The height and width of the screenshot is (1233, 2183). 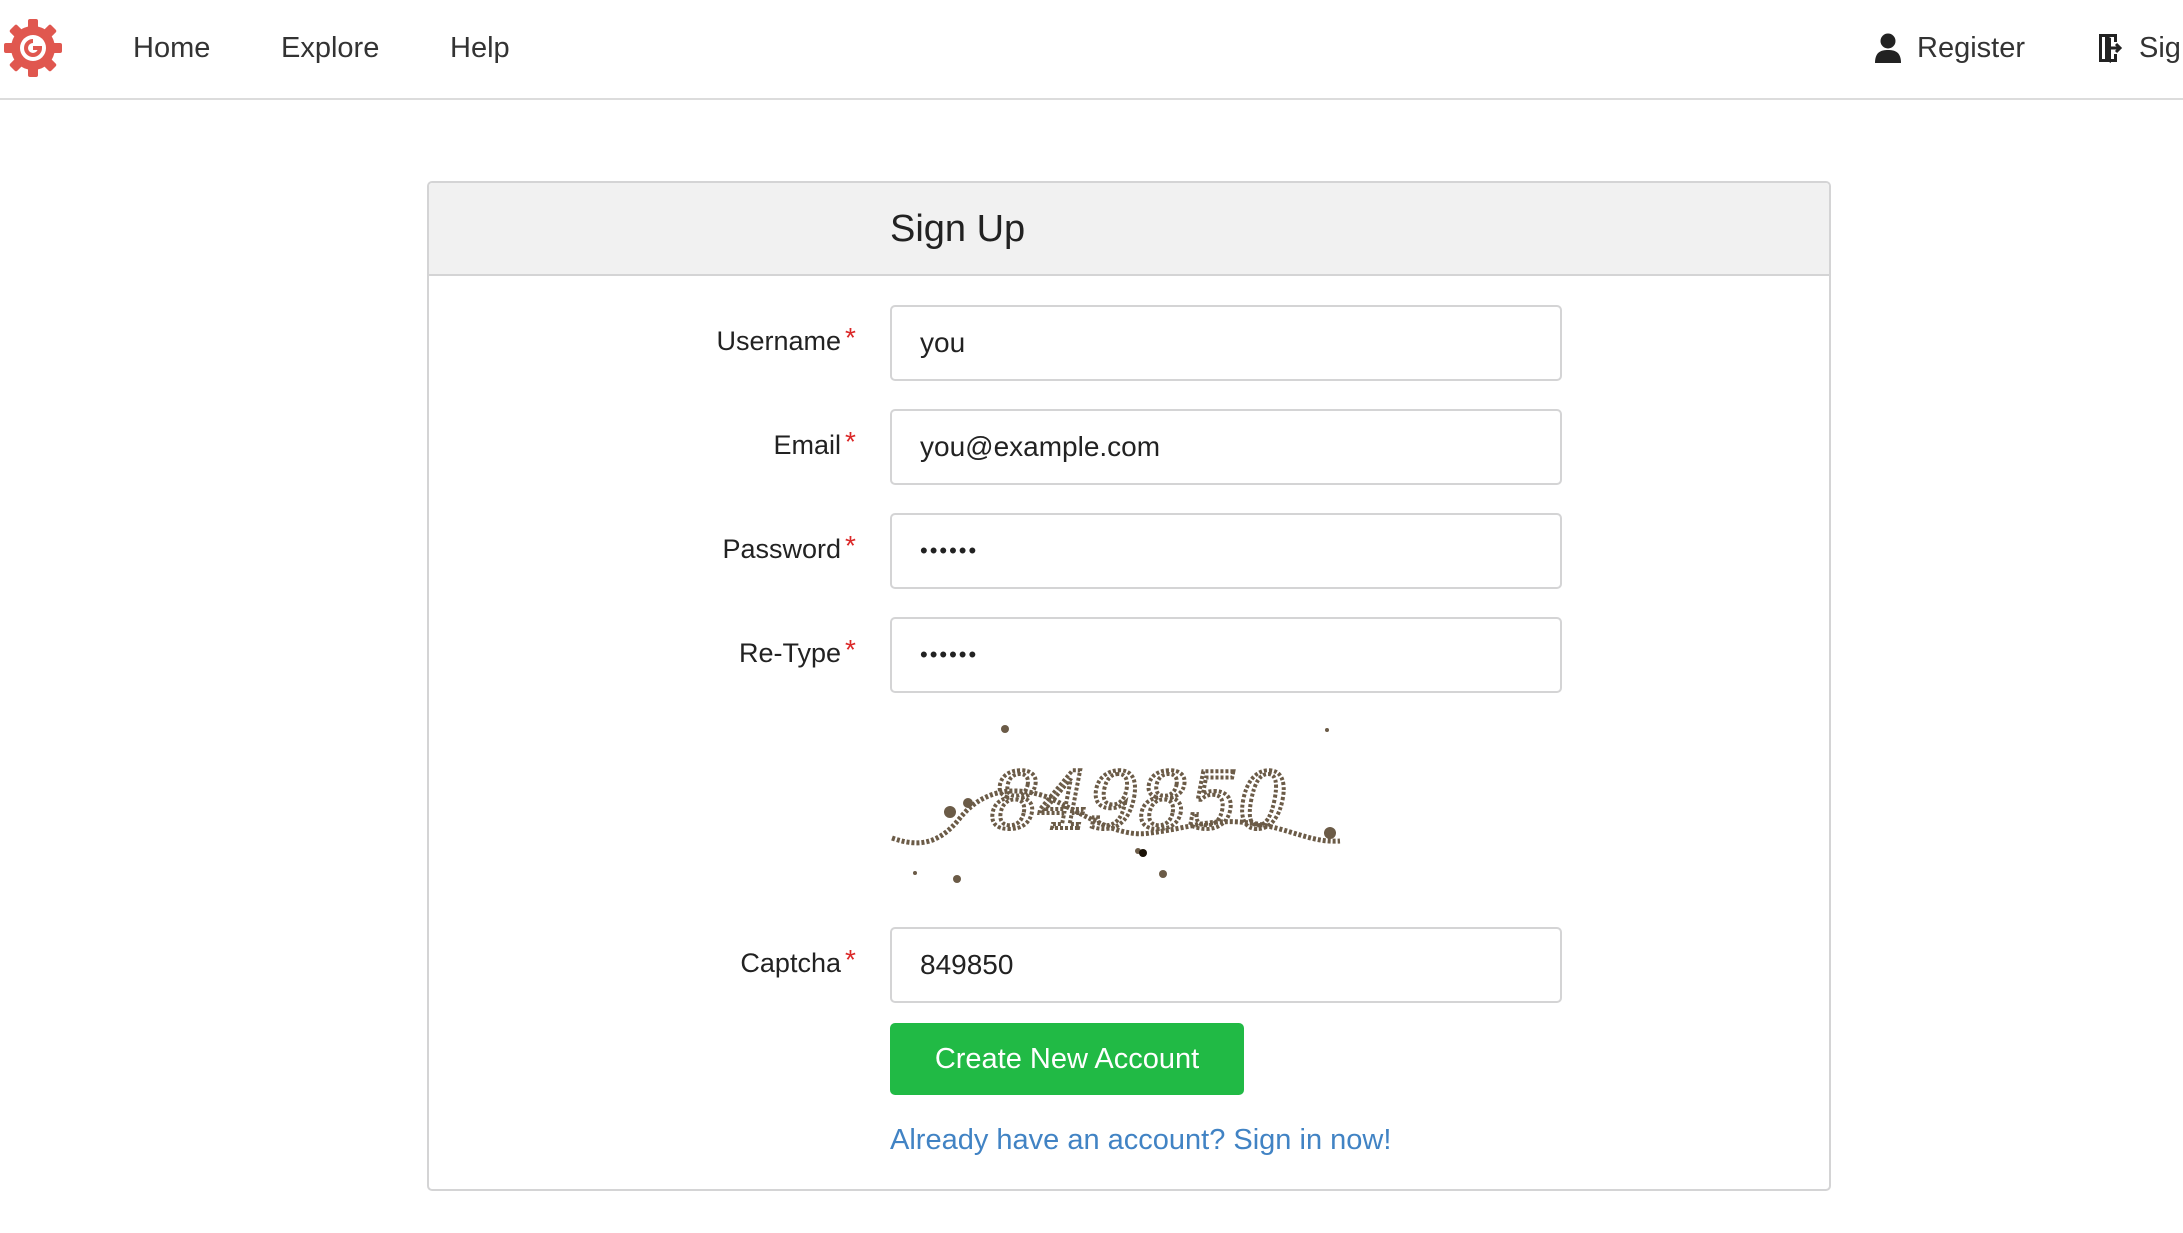 What do you see at coordinates (778, 341) in the screenshot?
I see `username-label: Username` at bounding box center [778, 341].